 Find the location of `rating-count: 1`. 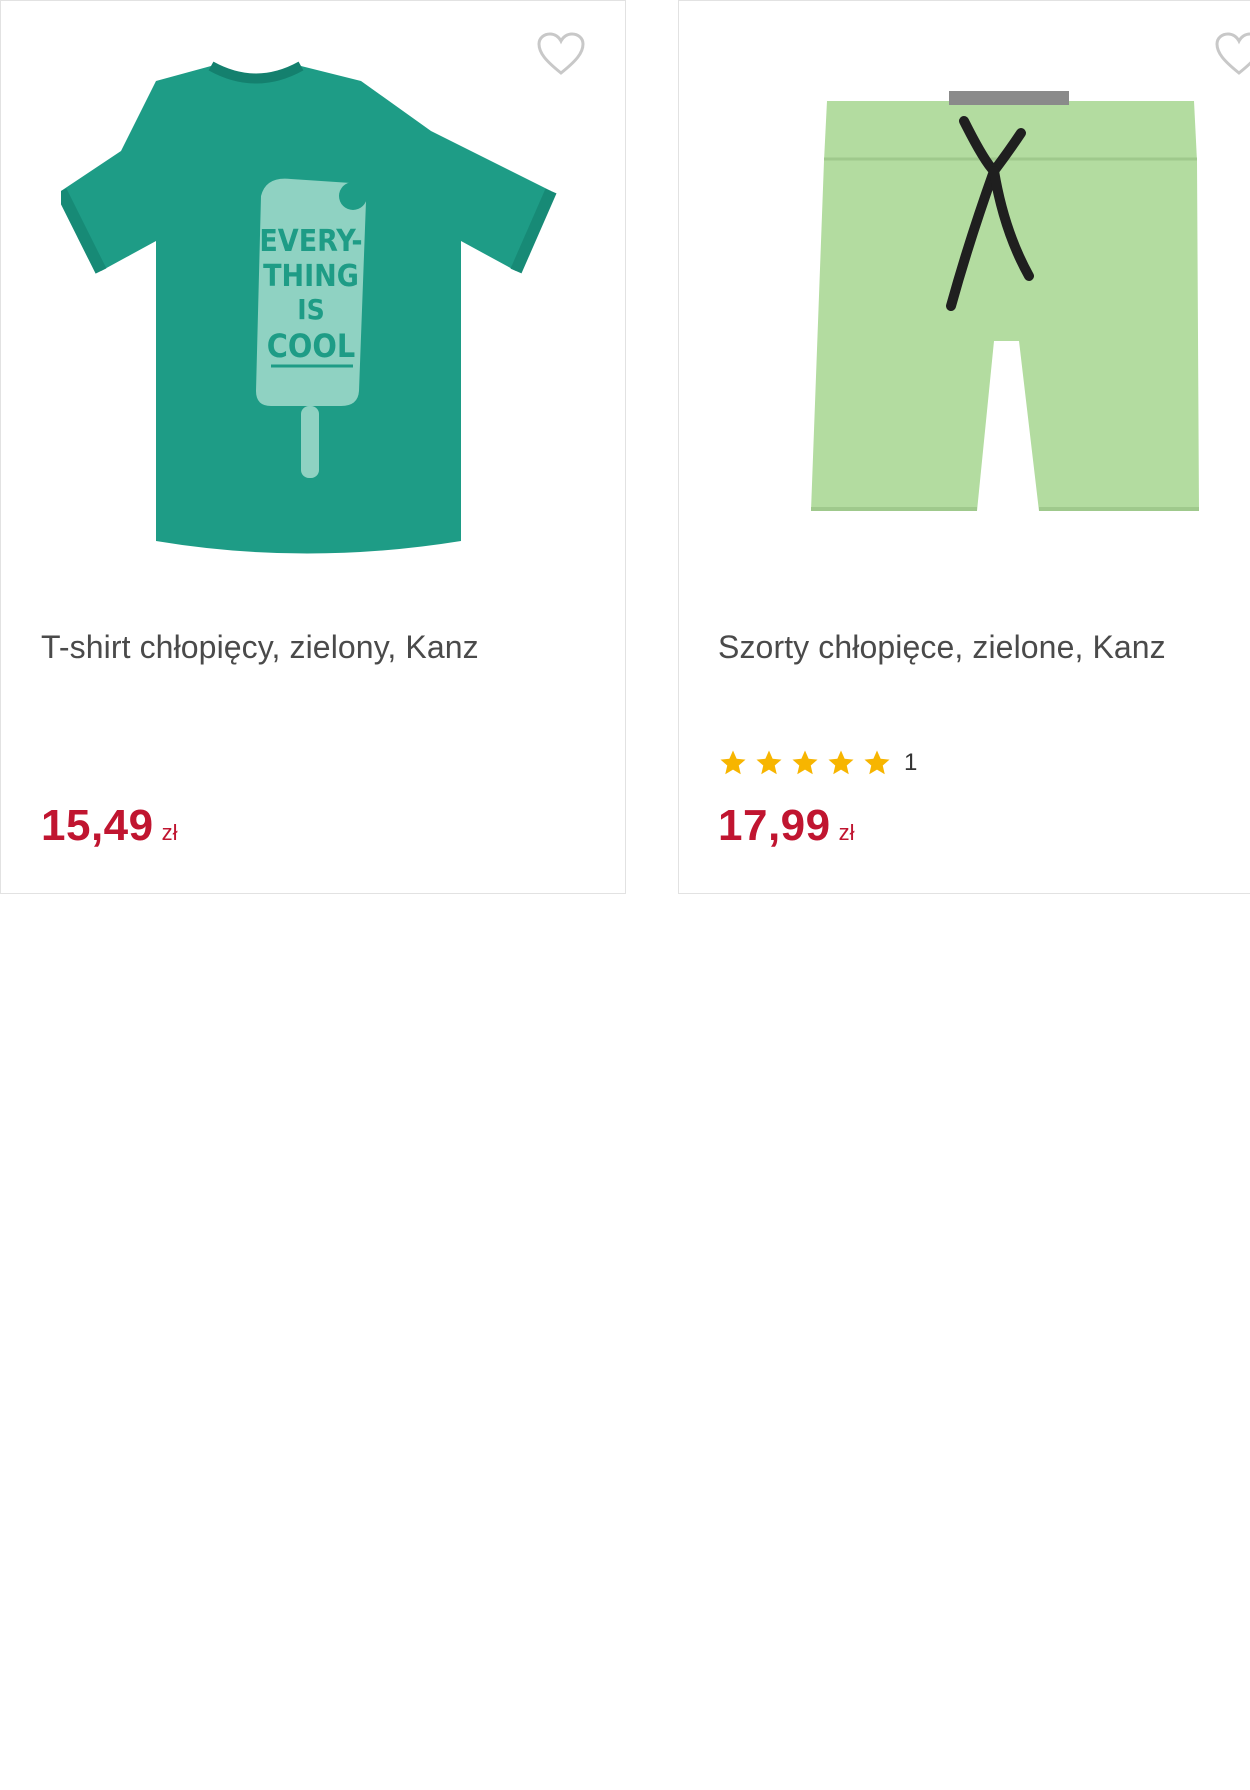

rating-count: 1 is located at coordinates (911, 762).